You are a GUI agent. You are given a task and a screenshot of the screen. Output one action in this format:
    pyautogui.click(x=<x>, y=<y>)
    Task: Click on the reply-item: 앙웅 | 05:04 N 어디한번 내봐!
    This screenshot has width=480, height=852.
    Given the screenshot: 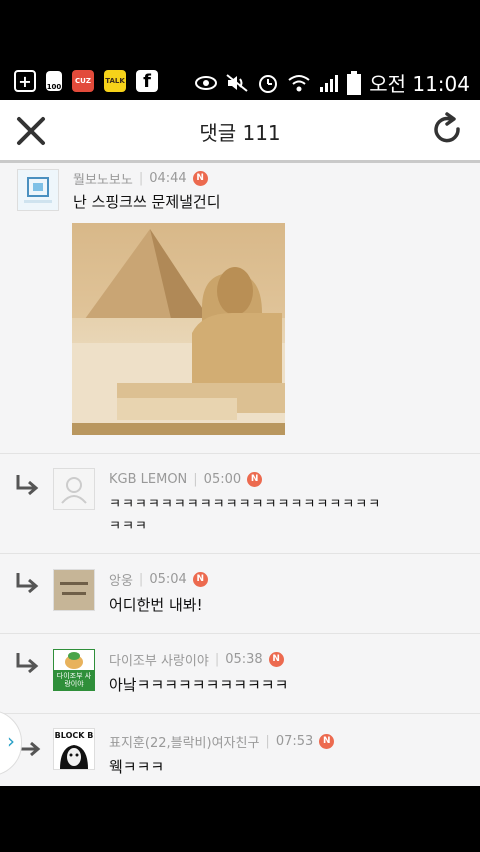 What is the action you would take?
    pyautogui.click(x=240, y=593)
    